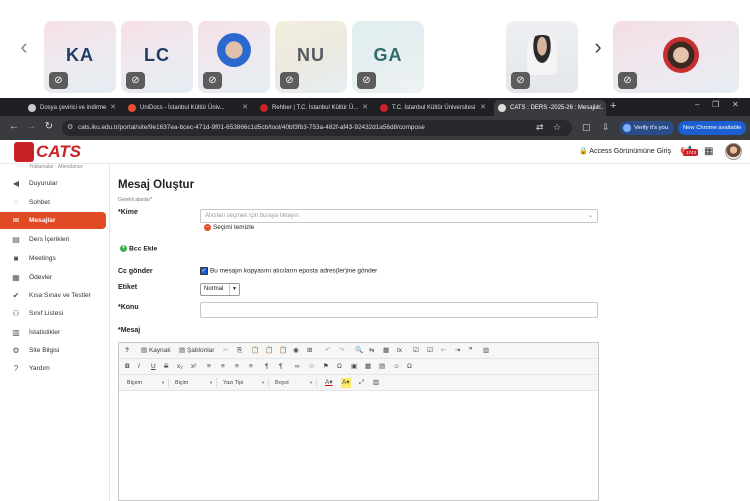 Image resolution: width=750 pixels, height=501 pixels. What do you see at coordinates (697, 104) in the screenshot?
I see `minimize-icon: –` at bounding box center [697, 104].